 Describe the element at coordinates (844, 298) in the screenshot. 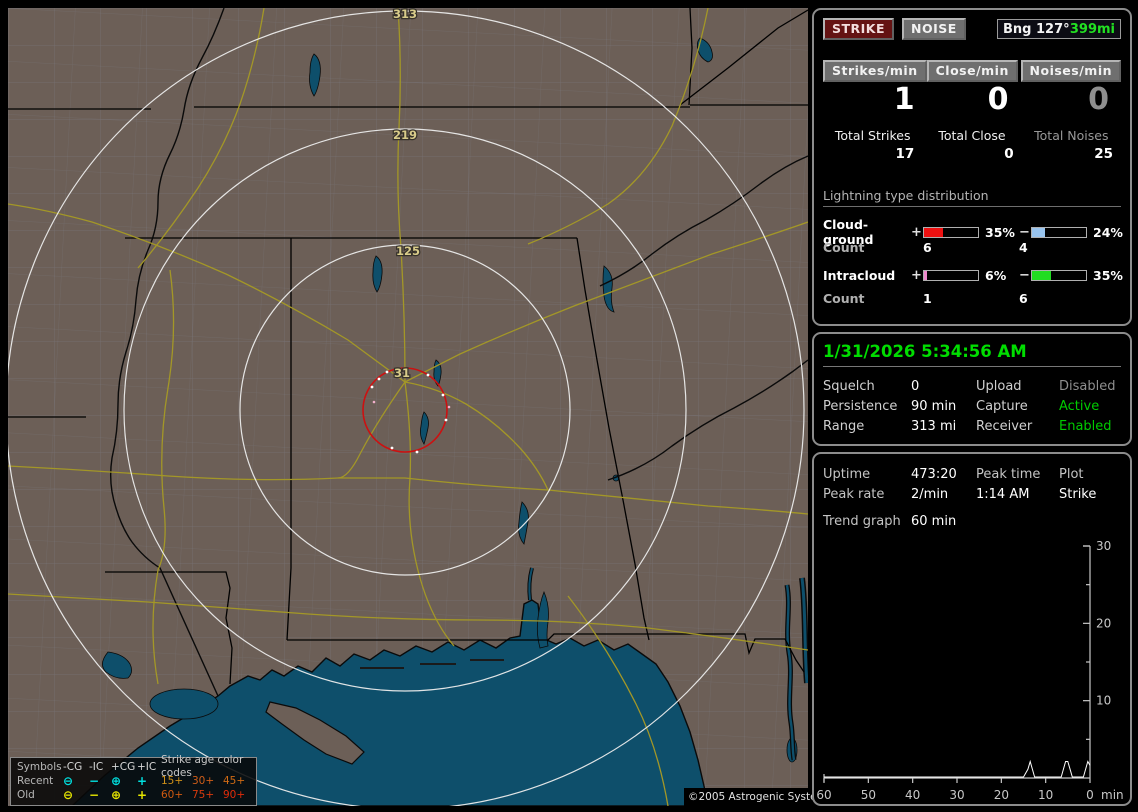

I see `intracloud-count-label: Count` at that location.